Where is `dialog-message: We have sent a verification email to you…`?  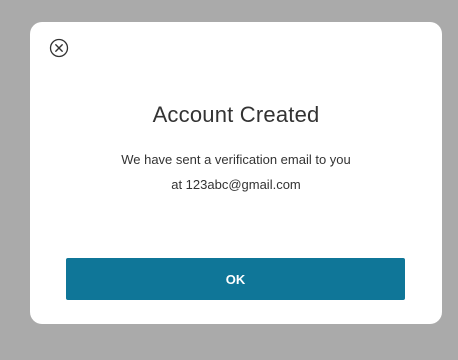 dialog-message: We have sent a verification email to you… is located at coordinates (236, 172).